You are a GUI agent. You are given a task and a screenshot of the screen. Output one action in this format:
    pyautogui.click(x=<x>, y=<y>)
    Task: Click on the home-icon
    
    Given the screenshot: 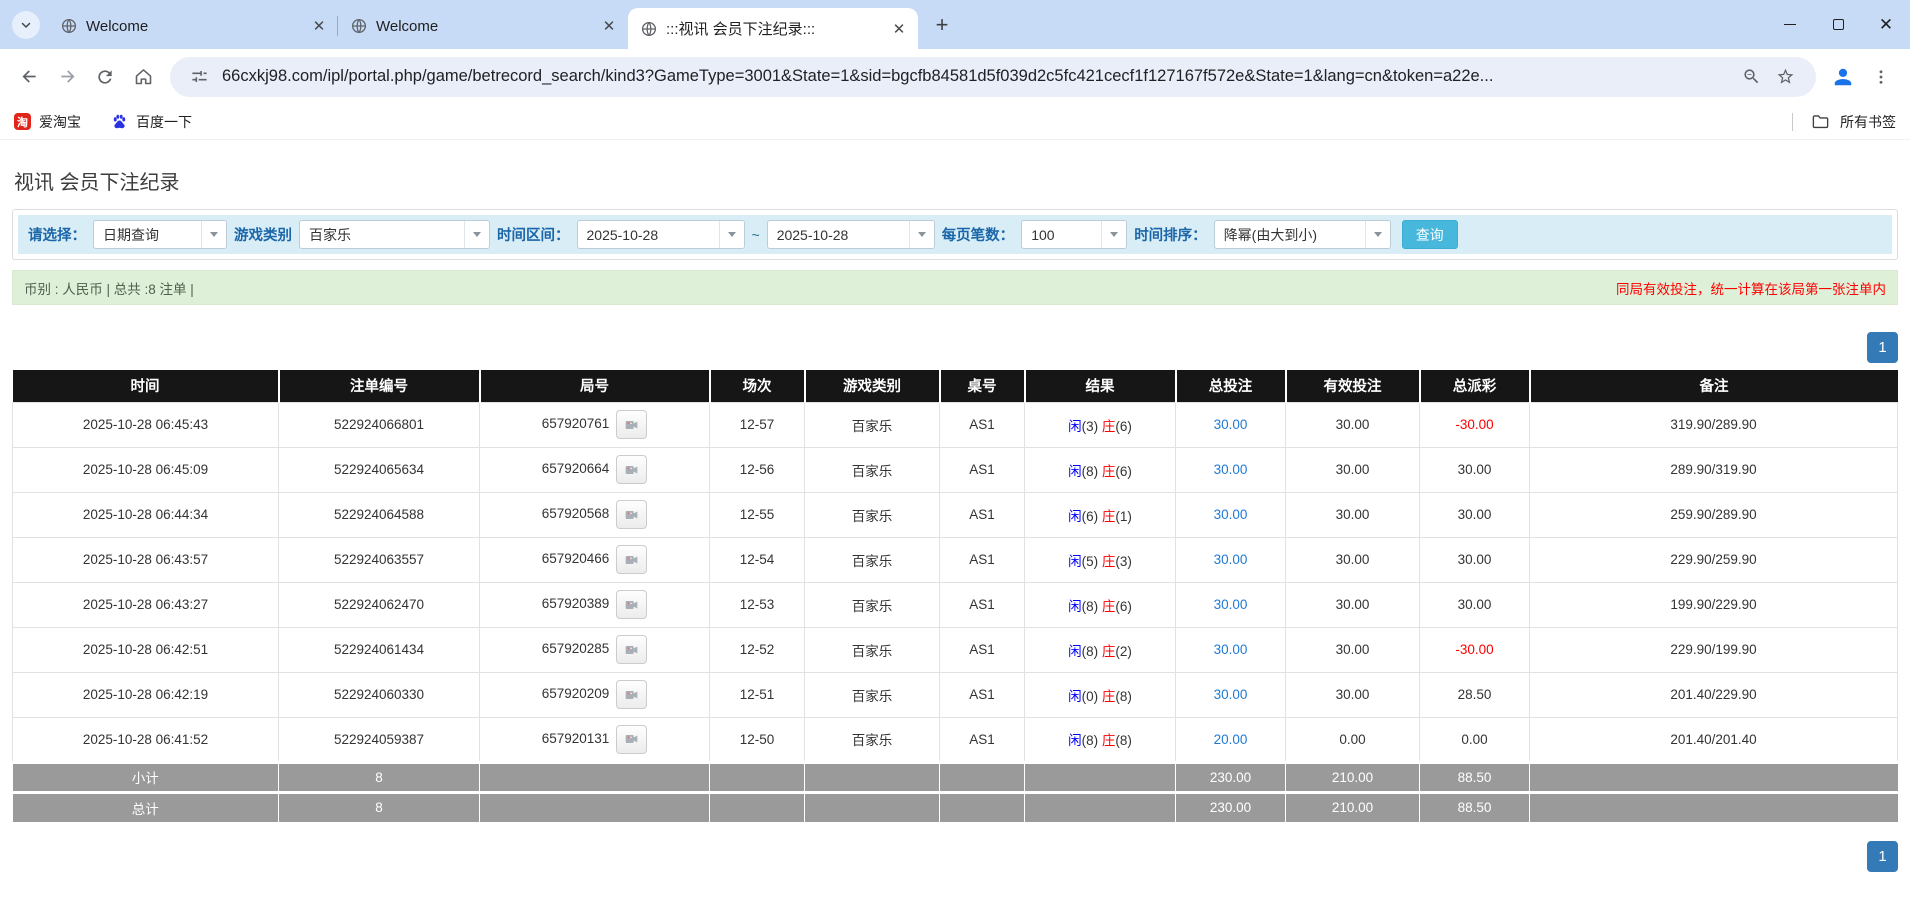 What is the action you would take?
    pyautogui.click(x=143, y=77)
    